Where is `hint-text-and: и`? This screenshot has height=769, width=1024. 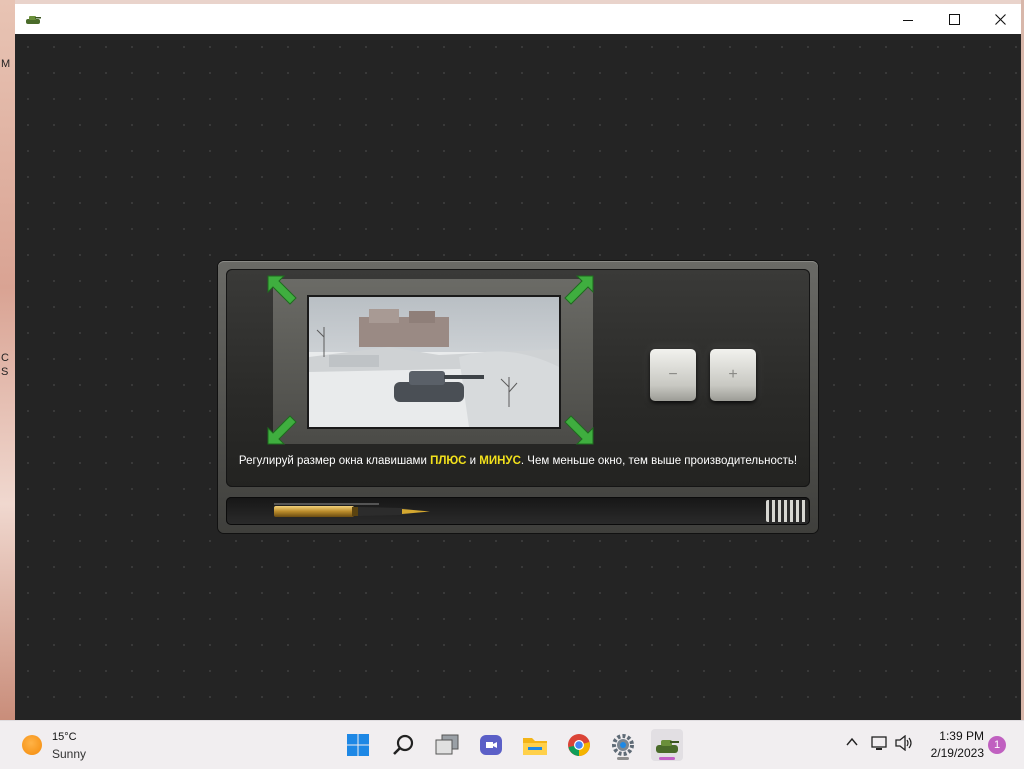
hint-text-and: и is located at coordinates (473, 461).